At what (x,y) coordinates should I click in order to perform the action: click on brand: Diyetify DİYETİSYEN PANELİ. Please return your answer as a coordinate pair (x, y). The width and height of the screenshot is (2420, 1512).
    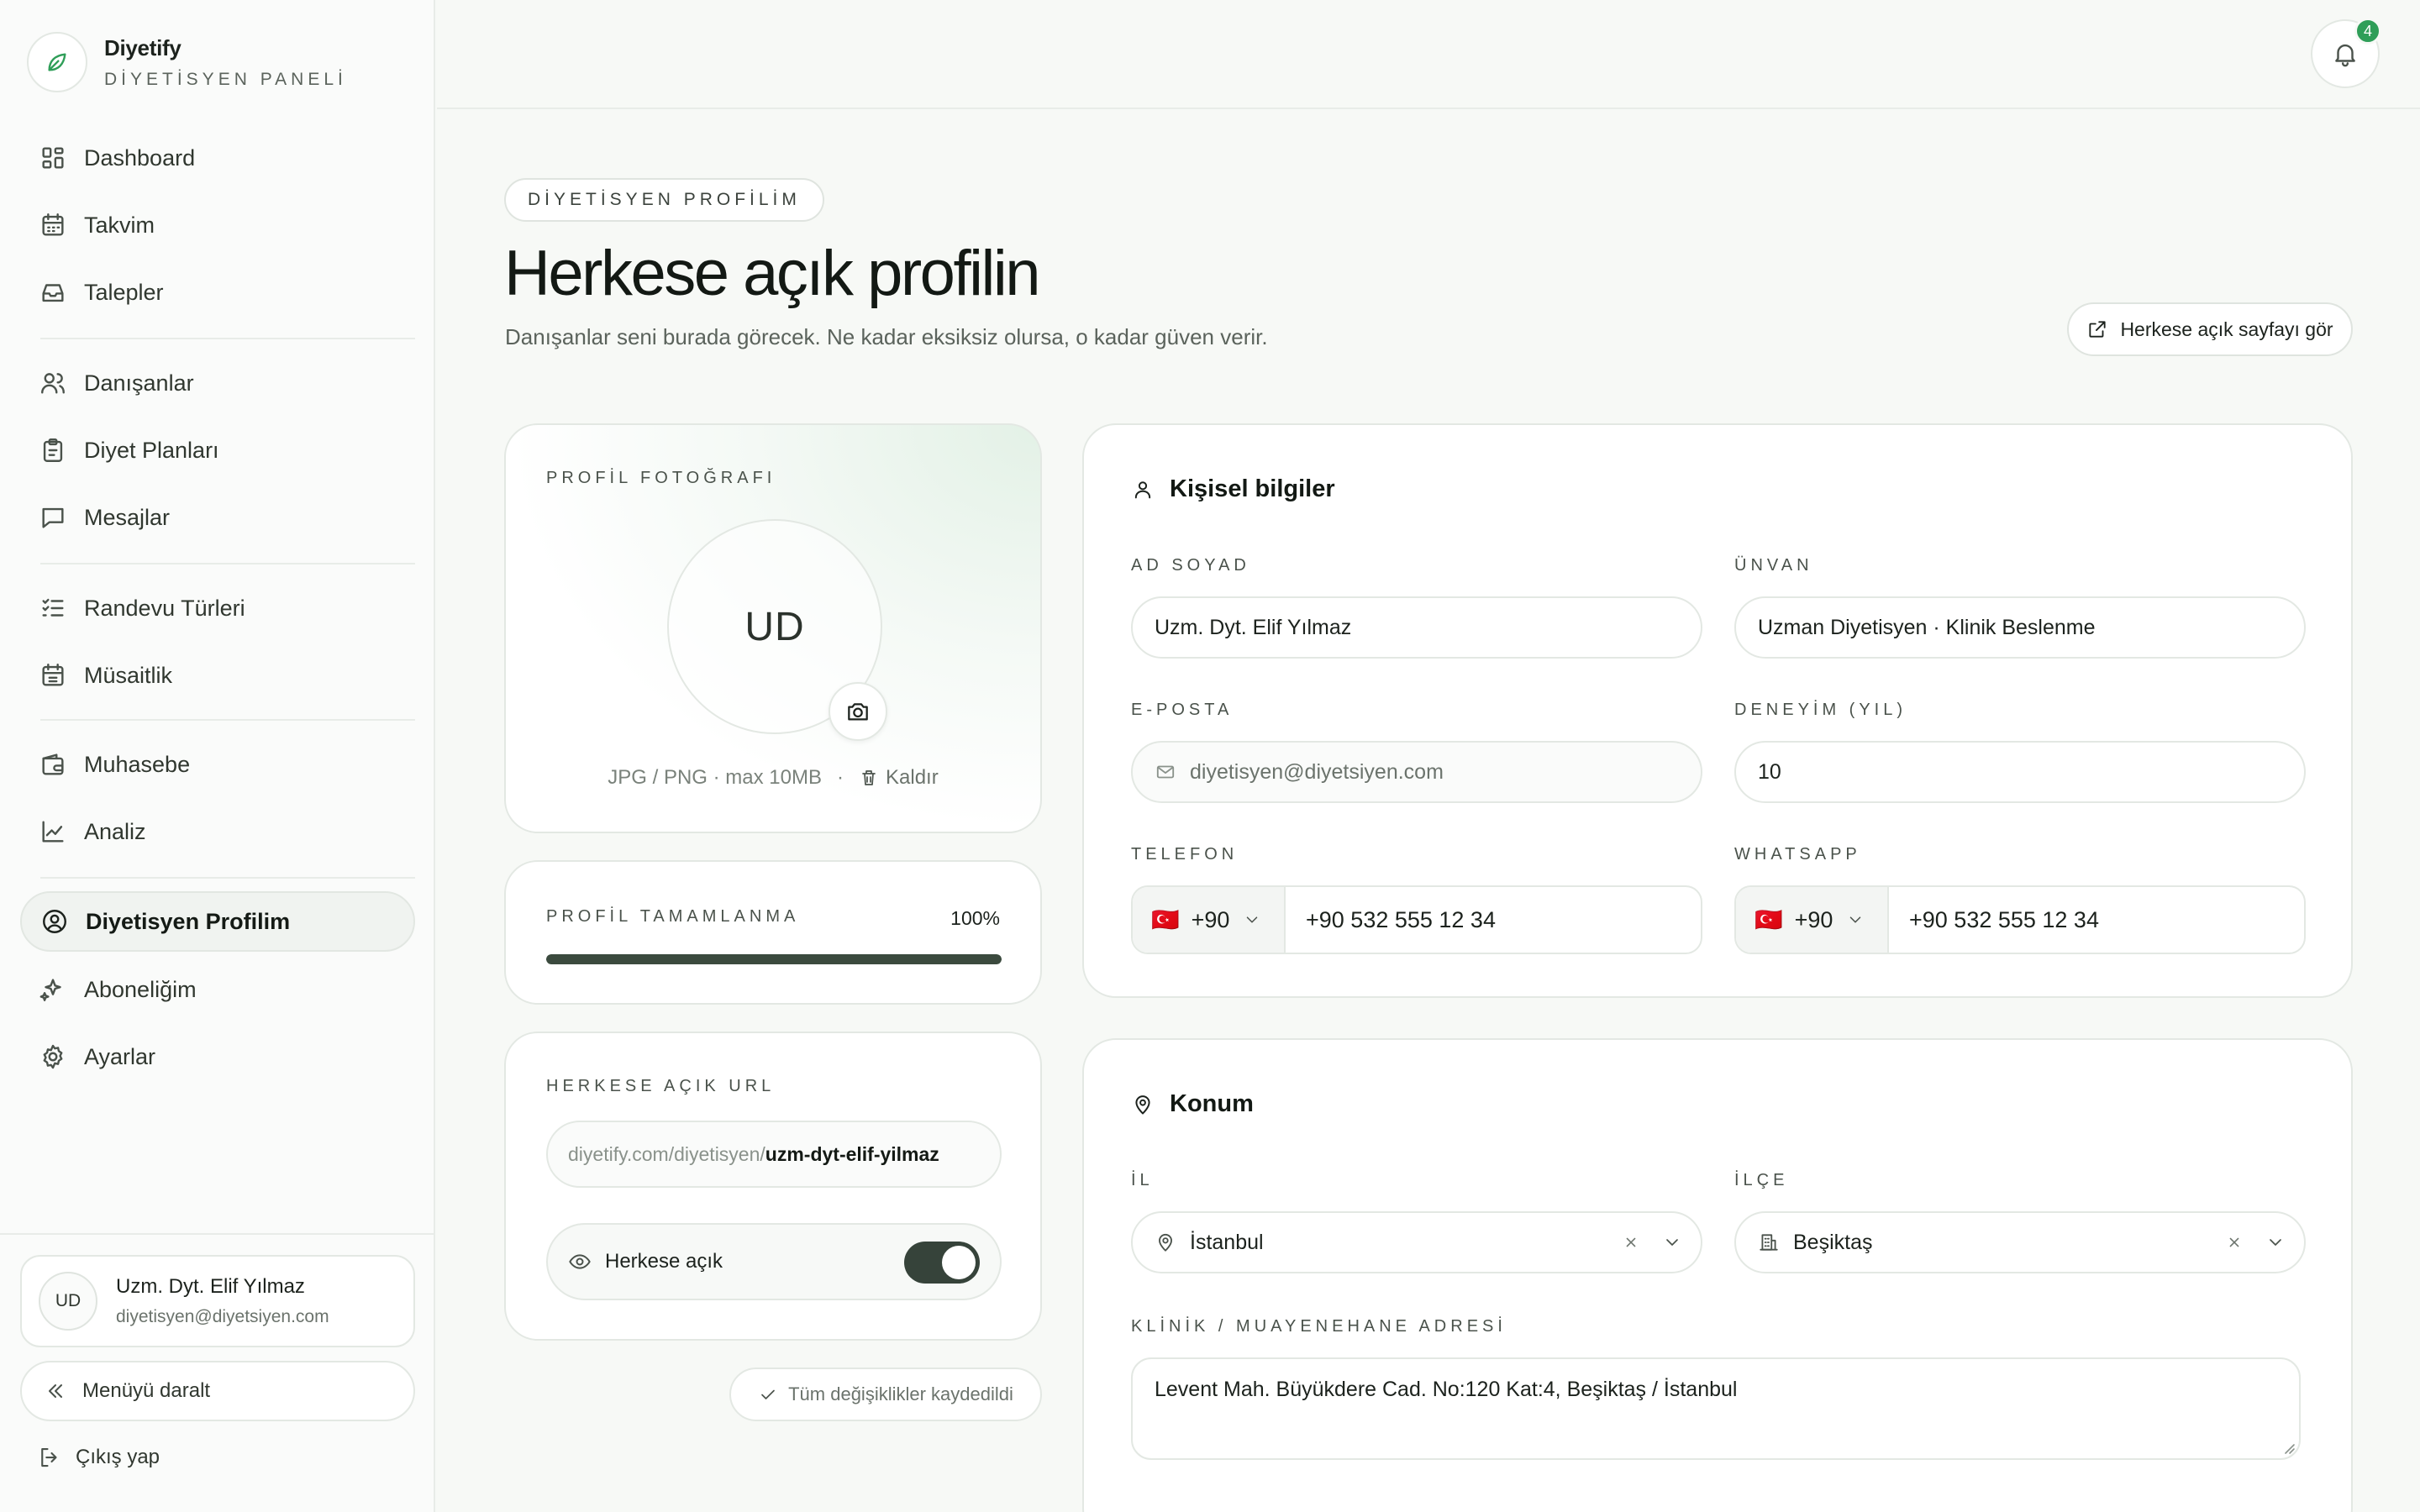
    Looking at the image, I should click on (187, 62).